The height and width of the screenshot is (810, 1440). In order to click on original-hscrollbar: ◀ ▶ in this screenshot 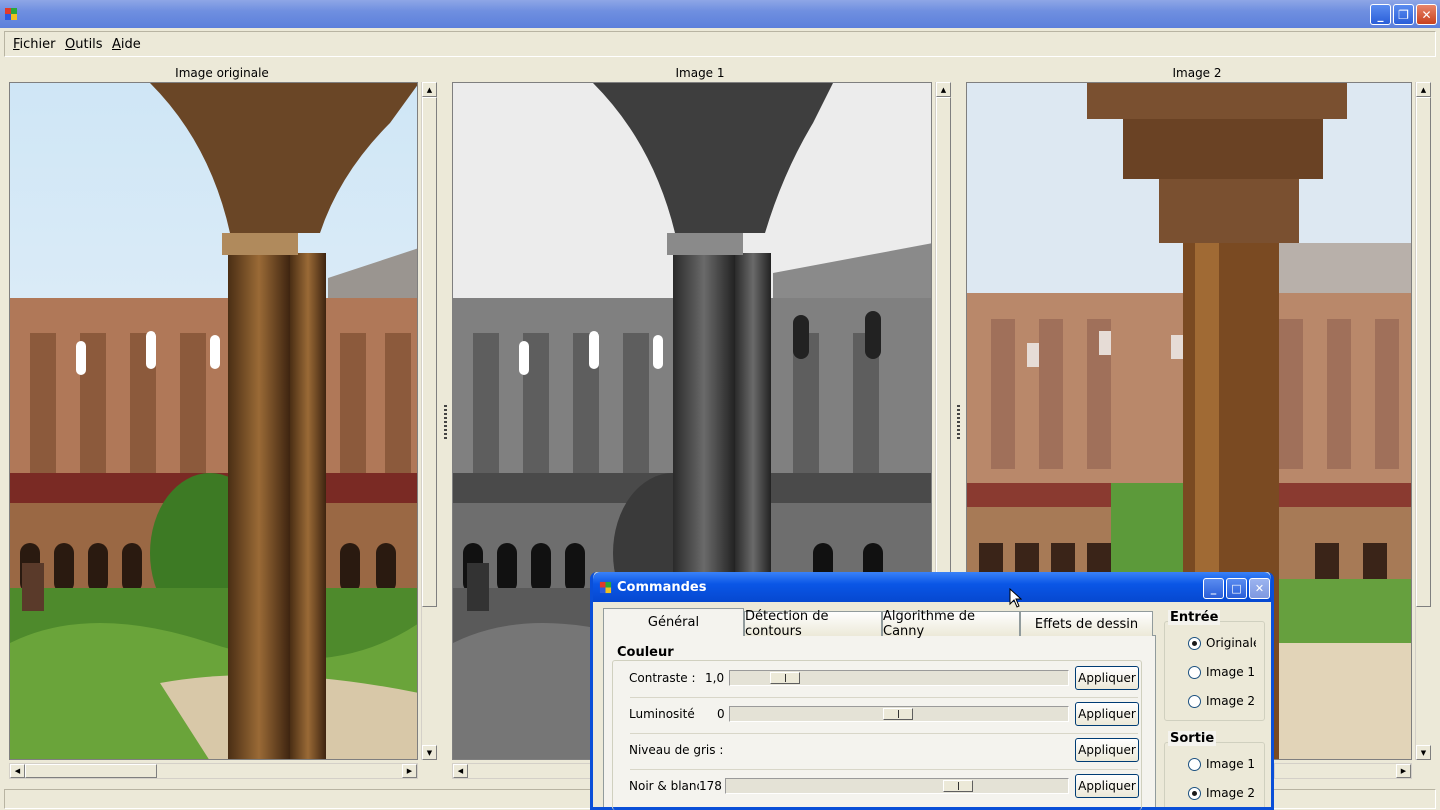, I will do `click(213, 771)`.